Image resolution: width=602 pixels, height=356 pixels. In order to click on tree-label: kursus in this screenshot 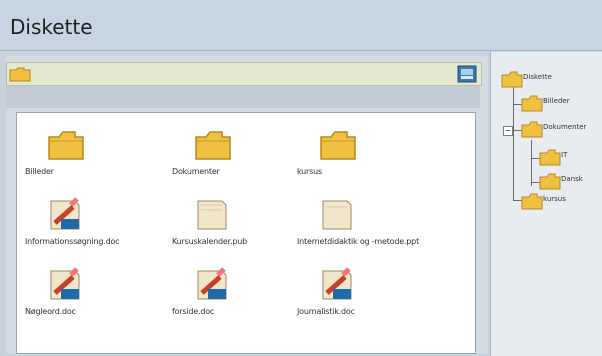, I will do `click(554, 199)`.